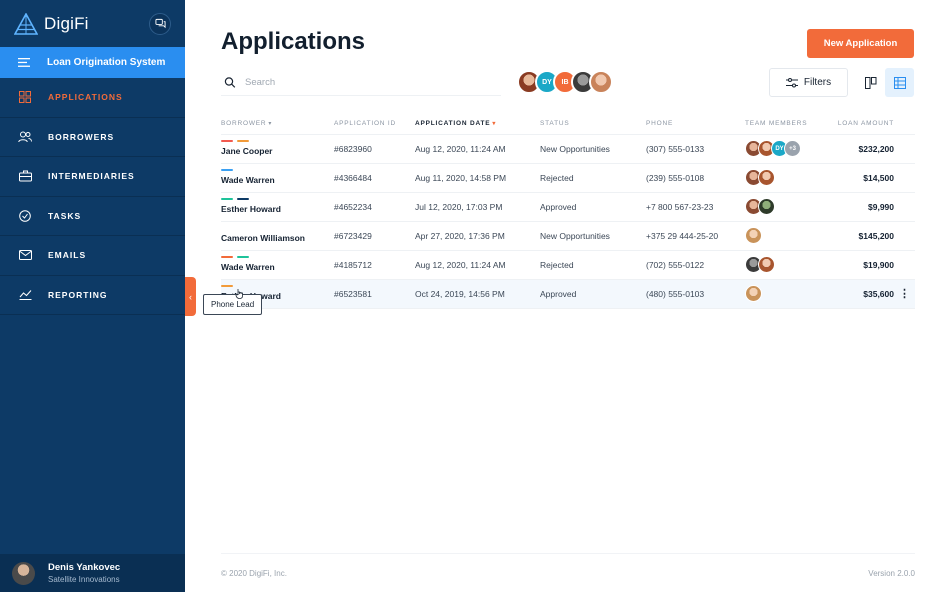 The height and width of the screenshot is (592, 951). What do you see at coordinates (84, 579) in the screenshot?
I see `user-organization: Satellite Innovations` at bounding box center [84, 579].